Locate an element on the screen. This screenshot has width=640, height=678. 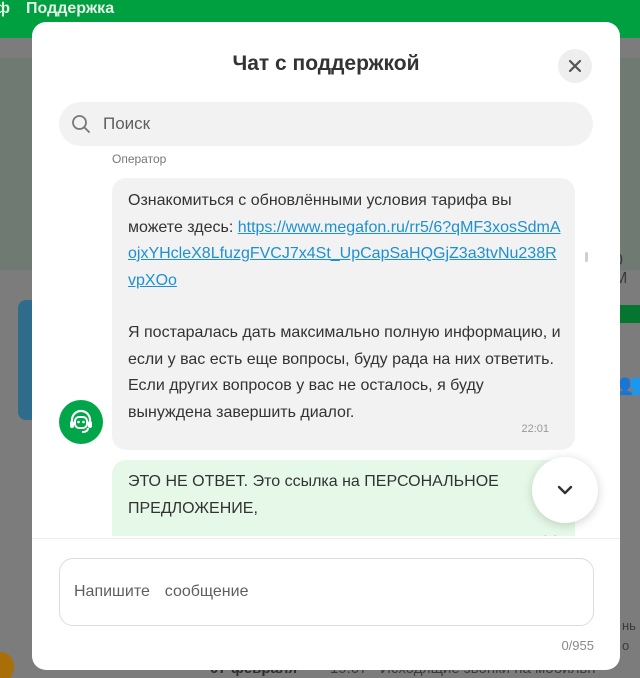
chevron-down-icon is located at coordinates (565, 490).